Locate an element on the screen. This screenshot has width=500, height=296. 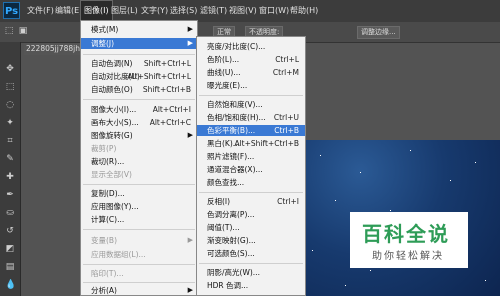
brush-tool-icon: ✒ is located at coordinates (10, 195).